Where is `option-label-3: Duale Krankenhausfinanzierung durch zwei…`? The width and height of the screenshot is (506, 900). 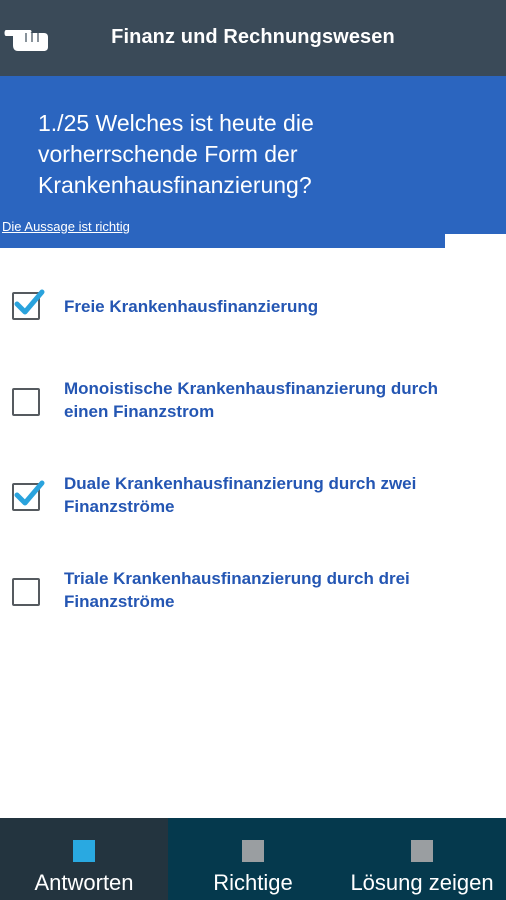
option-label-3: Duale Krankenhausfinanzierung durch zwei… is located at coordinates (240, 495).